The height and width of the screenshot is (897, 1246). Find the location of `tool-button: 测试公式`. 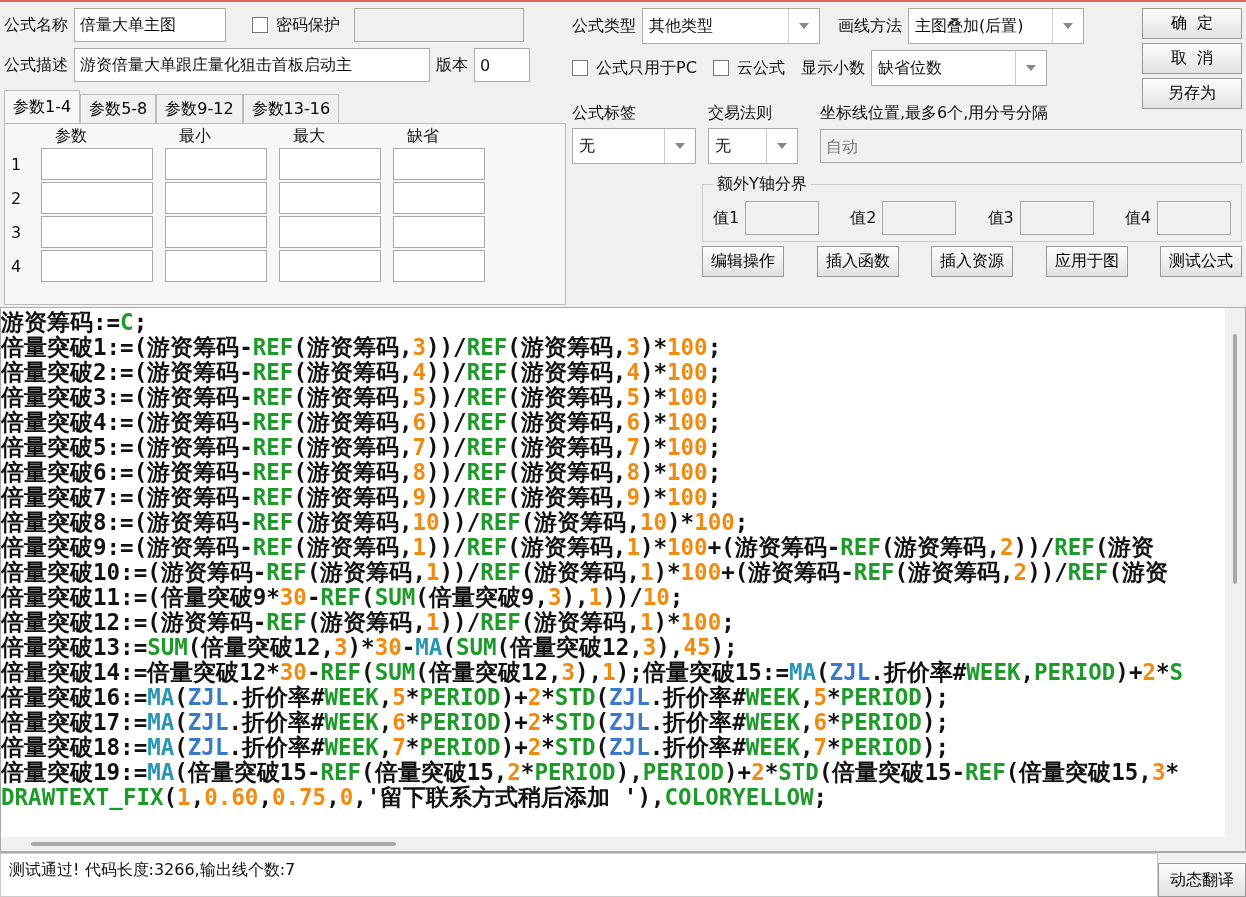

tool-button: 测试公式 is located at coordinates (1201, 261).